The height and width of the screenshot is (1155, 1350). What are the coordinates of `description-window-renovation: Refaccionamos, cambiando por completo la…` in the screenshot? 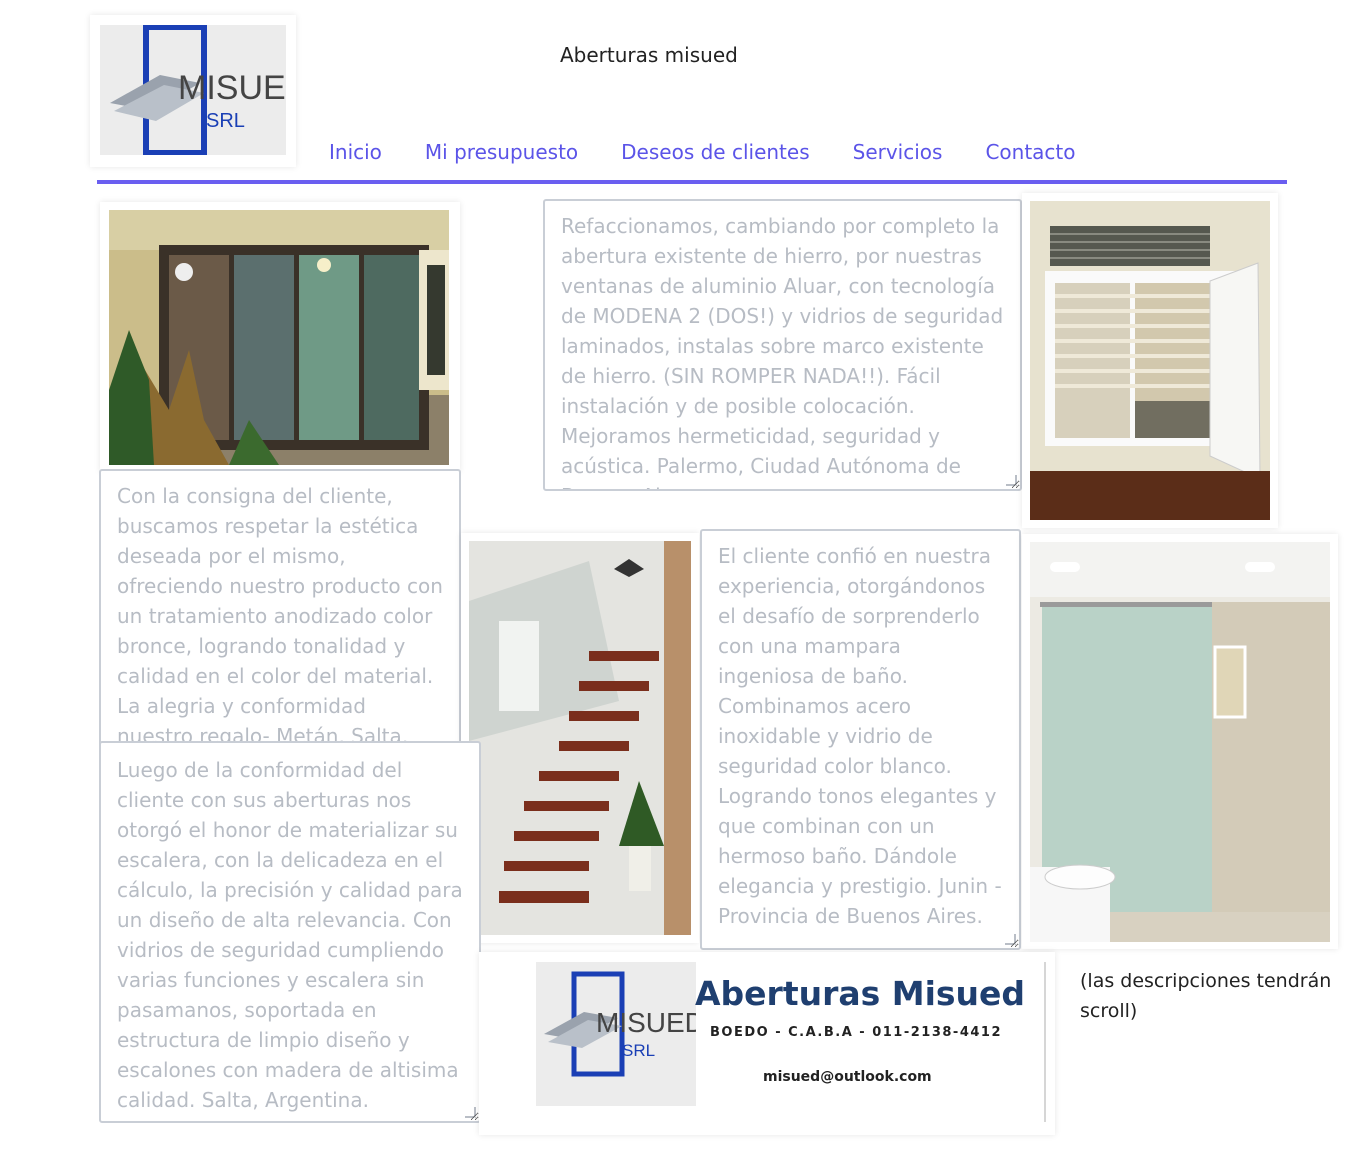 It's located at (782, 345).